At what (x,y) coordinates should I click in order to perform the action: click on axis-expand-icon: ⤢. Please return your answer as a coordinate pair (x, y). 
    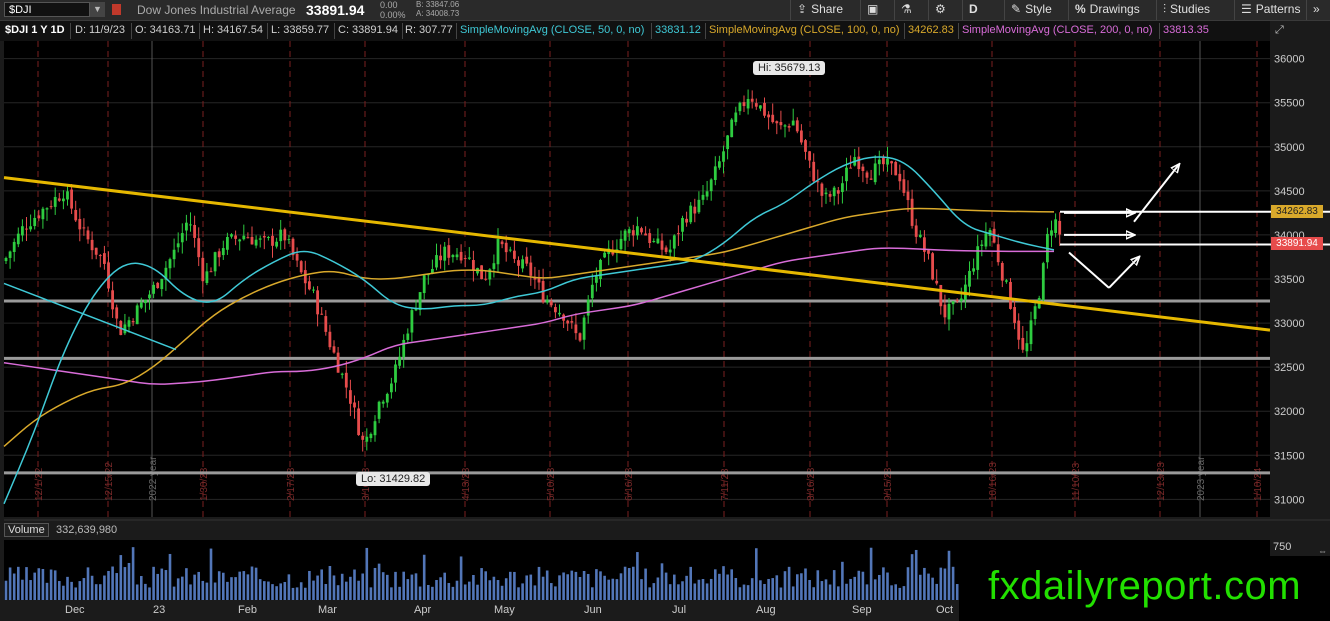
    Looking at the image, I should click on (1279, 30).